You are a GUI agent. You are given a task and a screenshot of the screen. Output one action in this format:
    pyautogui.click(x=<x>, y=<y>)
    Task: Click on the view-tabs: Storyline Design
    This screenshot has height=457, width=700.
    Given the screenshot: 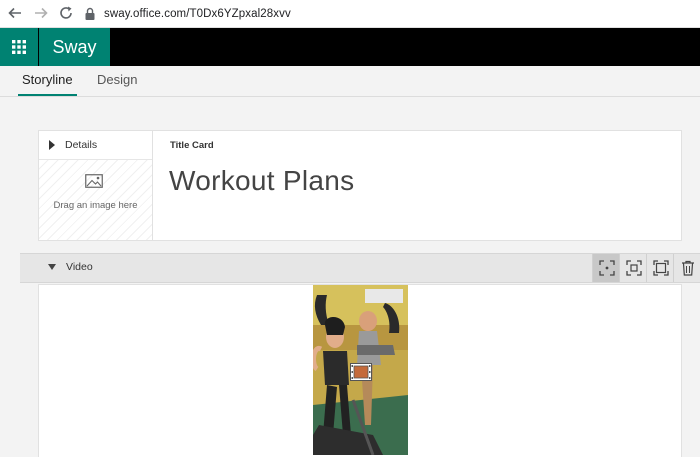 What is the action you would take?
    pyautogui.click(x=350, y=81)
    